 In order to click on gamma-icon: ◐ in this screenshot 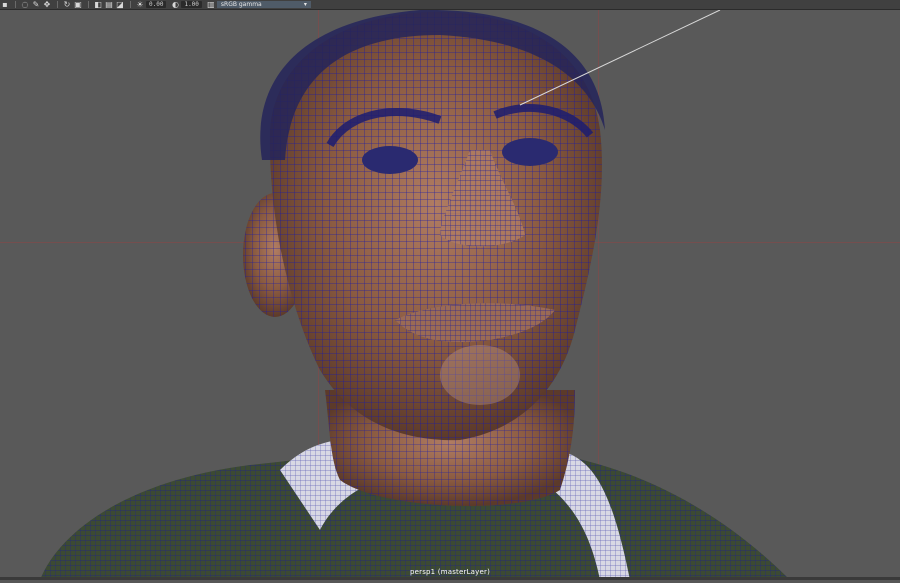, I will do `click(175, 4)`.